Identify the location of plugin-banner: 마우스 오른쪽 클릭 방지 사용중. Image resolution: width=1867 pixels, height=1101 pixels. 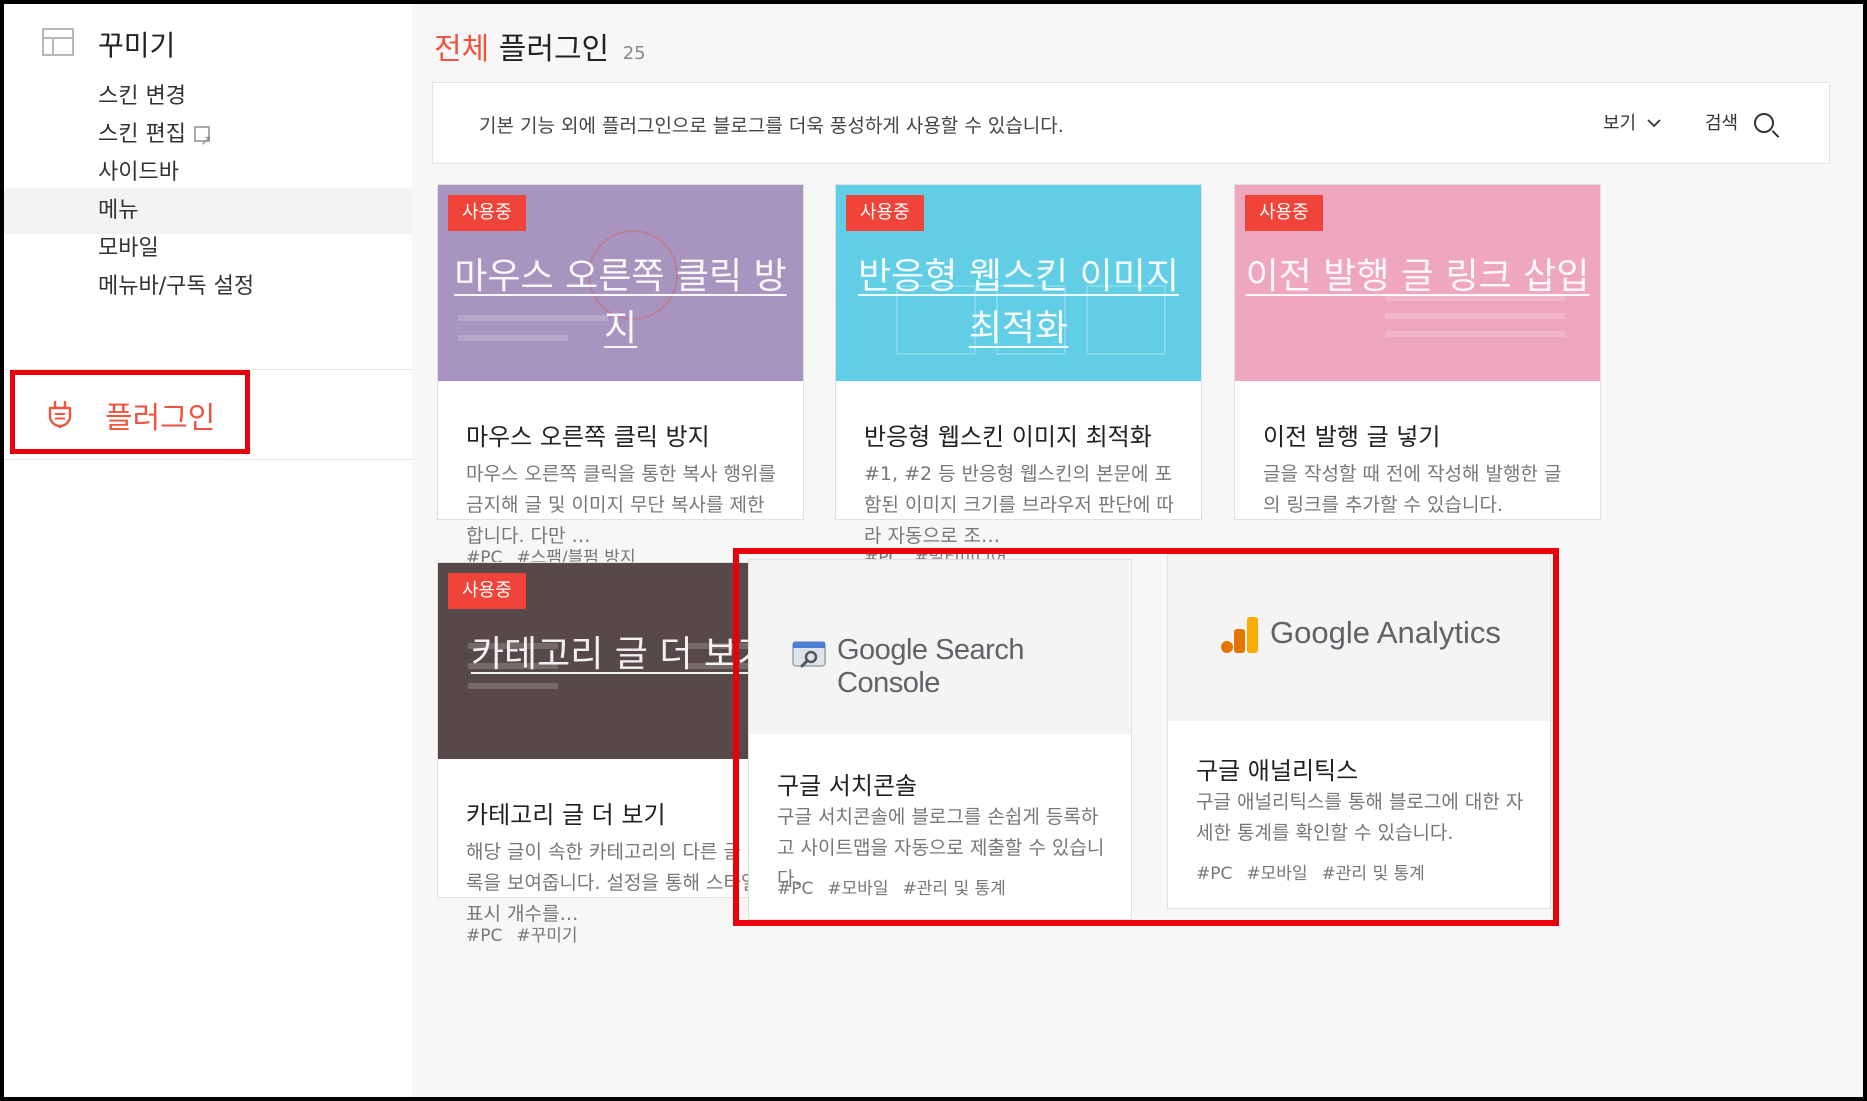
(620, 283).